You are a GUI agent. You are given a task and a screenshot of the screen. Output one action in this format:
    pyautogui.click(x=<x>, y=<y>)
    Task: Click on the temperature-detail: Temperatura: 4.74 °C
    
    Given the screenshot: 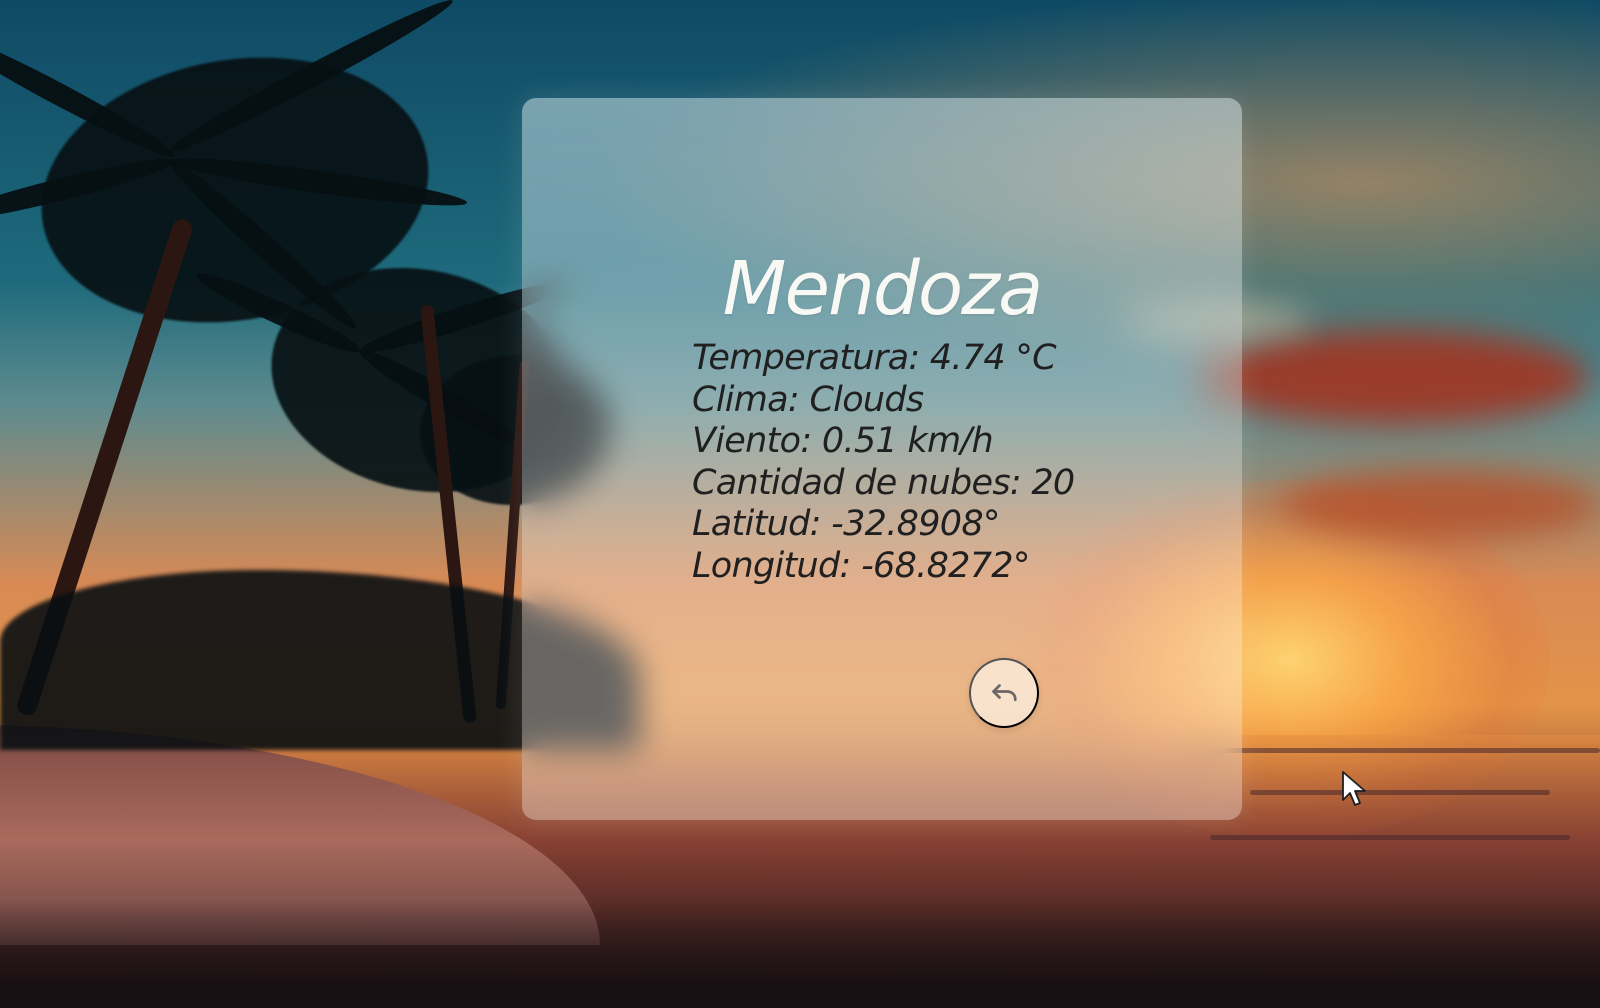 What is the action you would take?
    pyautogui.click(x=874, y=358)
    